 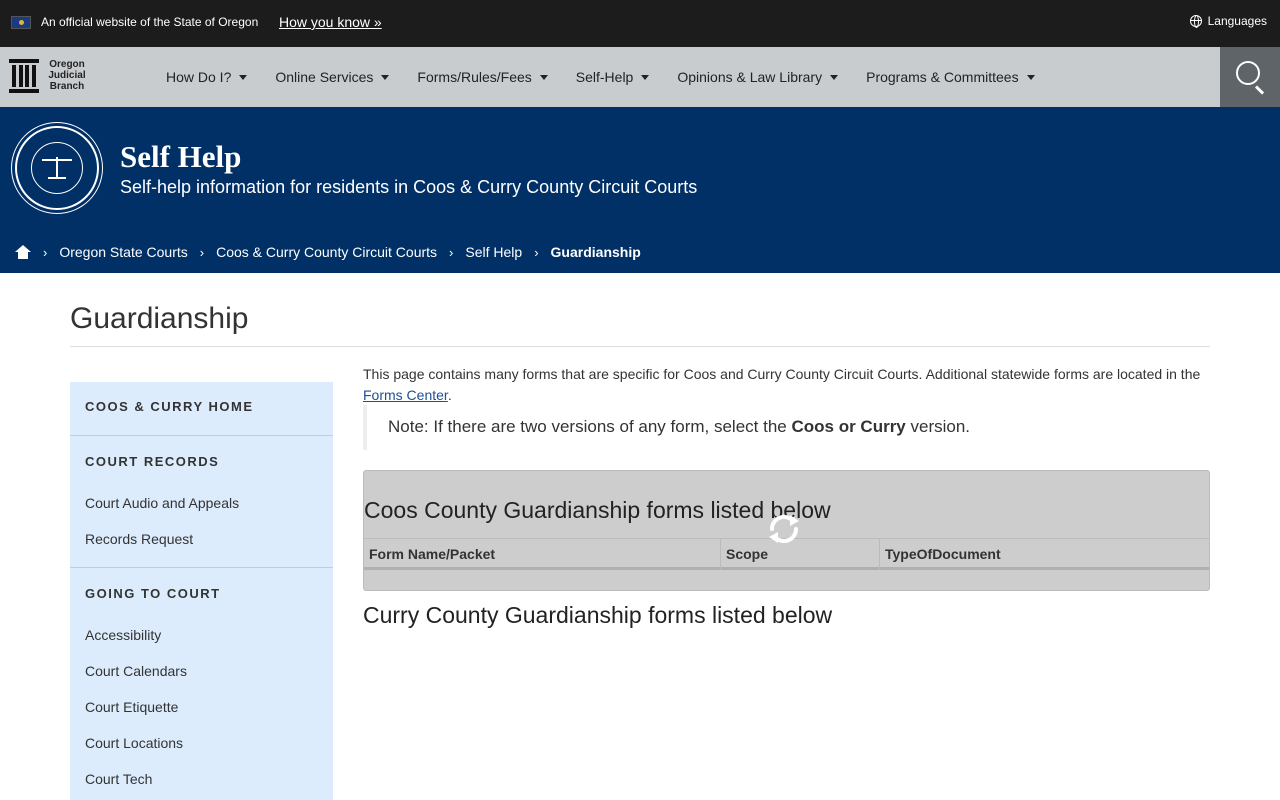 I want to click on sidebar-item-court-tech: Court Tech, so click(x=201, y=779).